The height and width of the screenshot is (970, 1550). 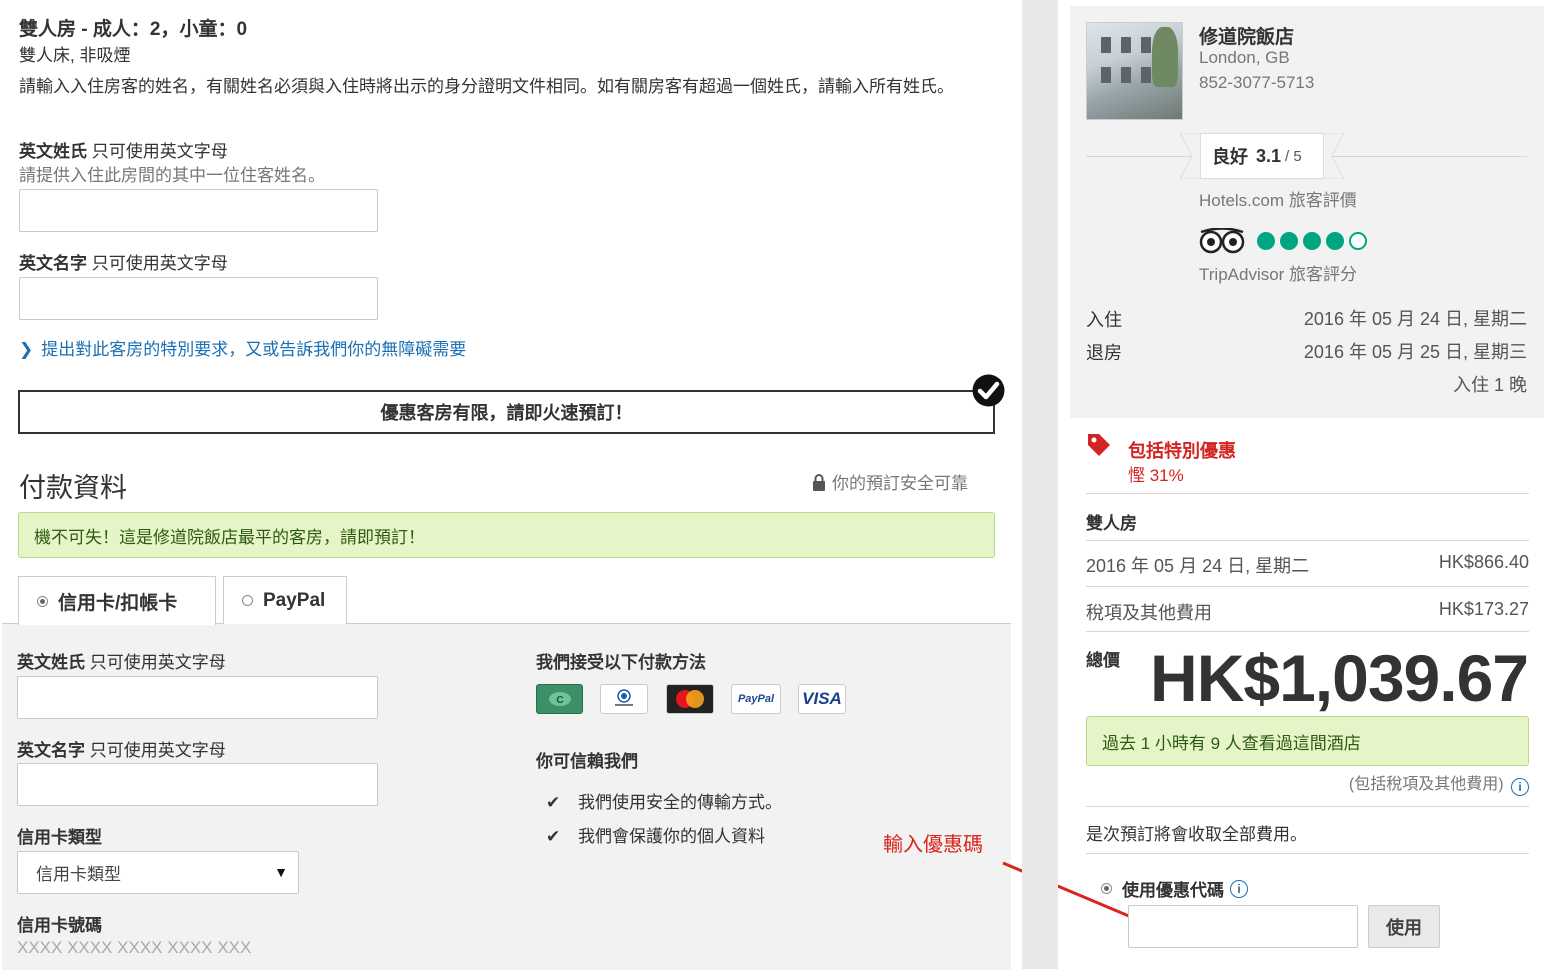 I want to click on tag-icon, so click(x=1099, y=447).